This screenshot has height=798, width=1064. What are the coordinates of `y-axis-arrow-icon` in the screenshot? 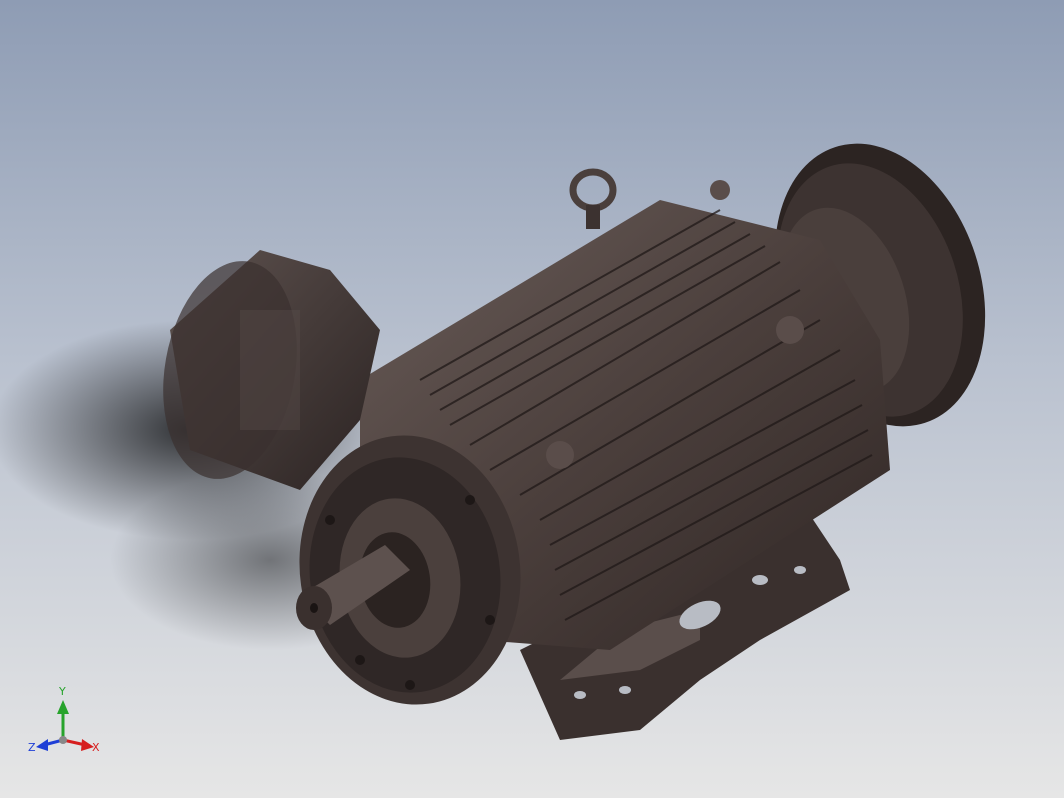 It's located at (63, 707).